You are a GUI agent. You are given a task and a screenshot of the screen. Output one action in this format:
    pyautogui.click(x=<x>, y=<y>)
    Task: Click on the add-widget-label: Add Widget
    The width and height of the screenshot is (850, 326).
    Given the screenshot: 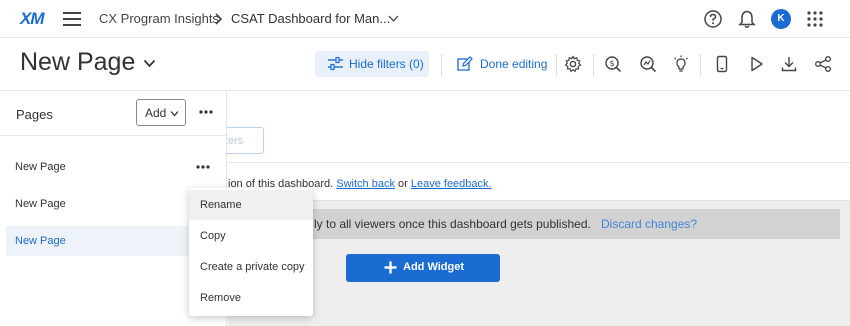 What is the action you would take?
    pyautogui.click(x=433, y=267)
    